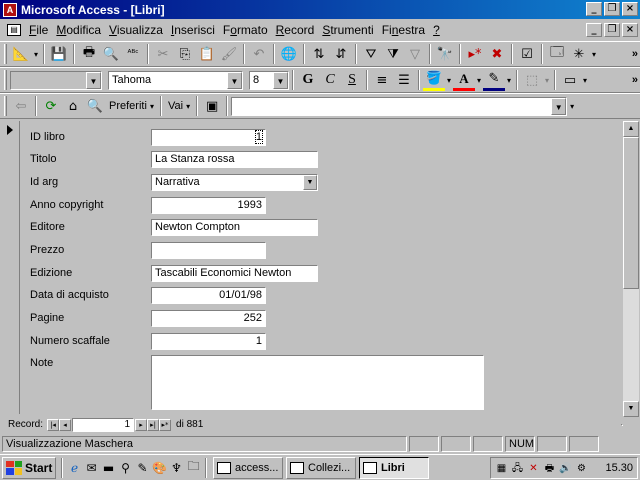 The image size is (640, 480). I want to click on network-icon: 🖧, so click(517, 468).